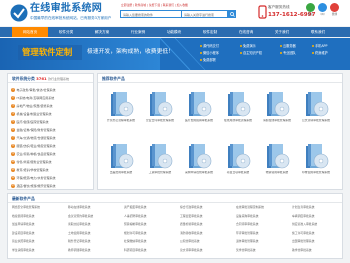 The height and width of the screenshot is (263, 350). What do you see at coordinates (13, 146) in the screenshot?
I see `bullet-icon: 8` at bounding box center [13, 146].